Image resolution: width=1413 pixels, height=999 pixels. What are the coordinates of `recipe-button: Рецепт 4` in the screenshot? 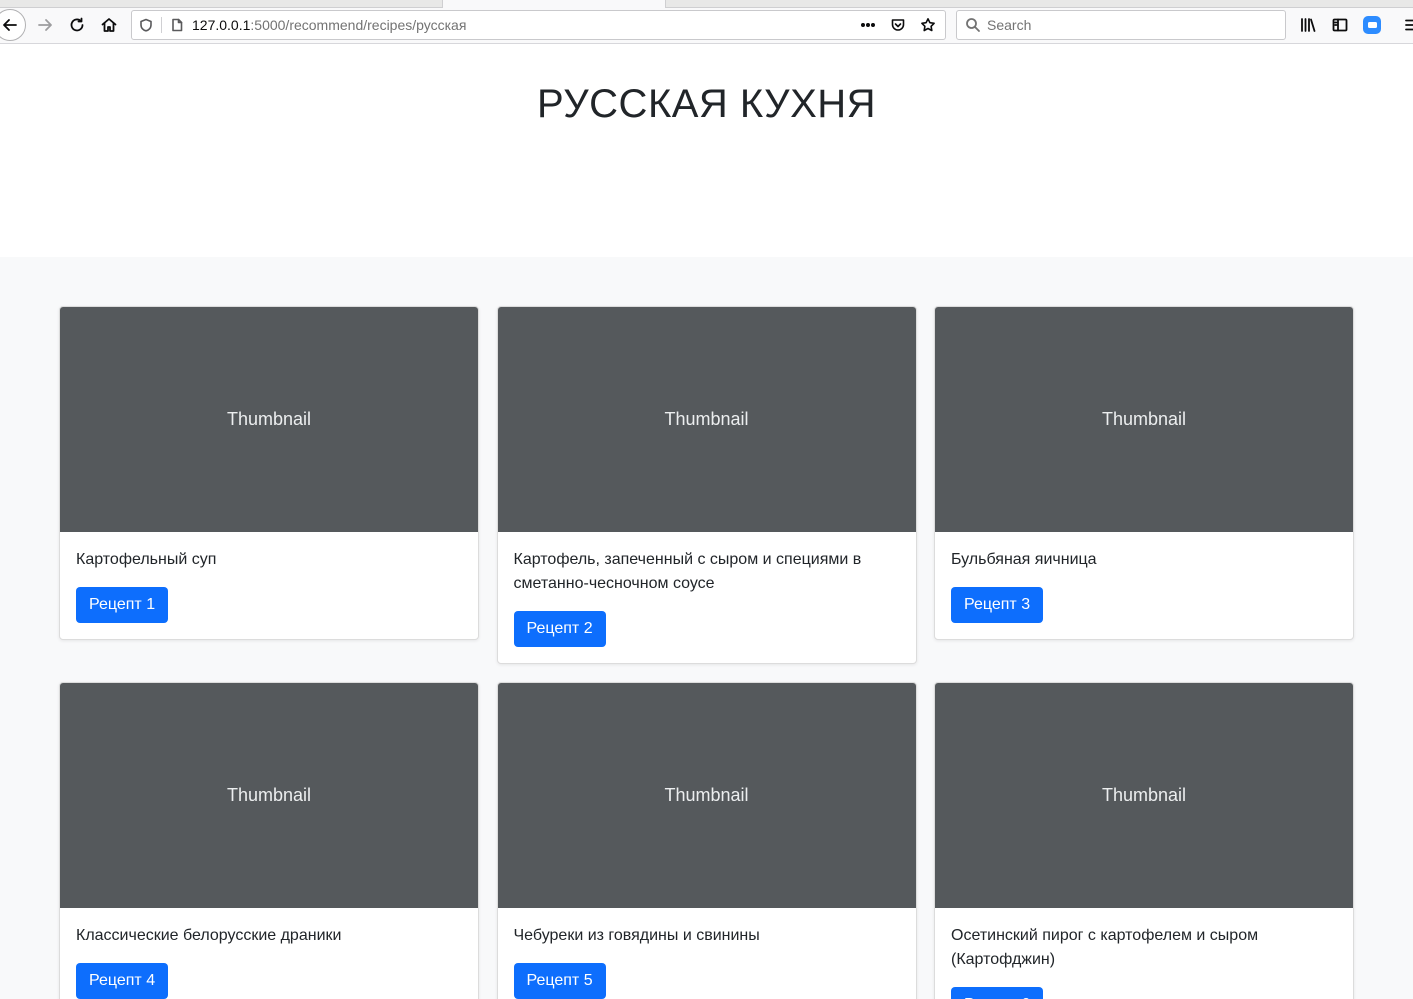 It's located at (122, 981).